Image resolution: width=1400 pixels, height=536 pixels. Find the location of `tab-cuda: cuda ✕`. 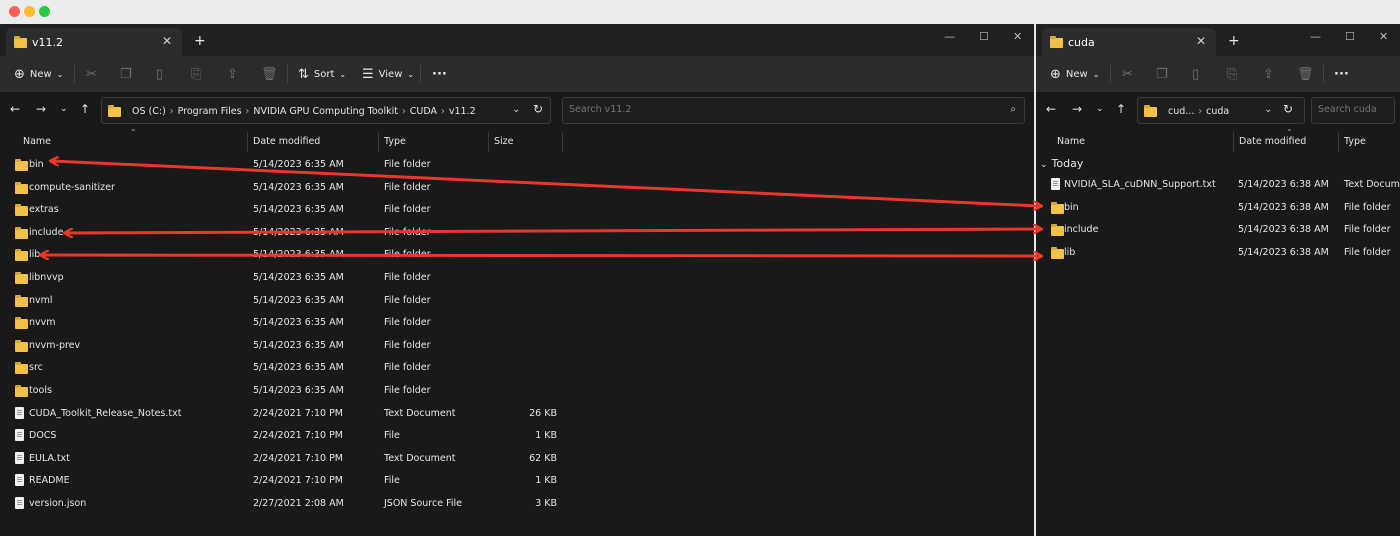

tab-cuda: cuda ✕ is located at coordinates (1129, 42).